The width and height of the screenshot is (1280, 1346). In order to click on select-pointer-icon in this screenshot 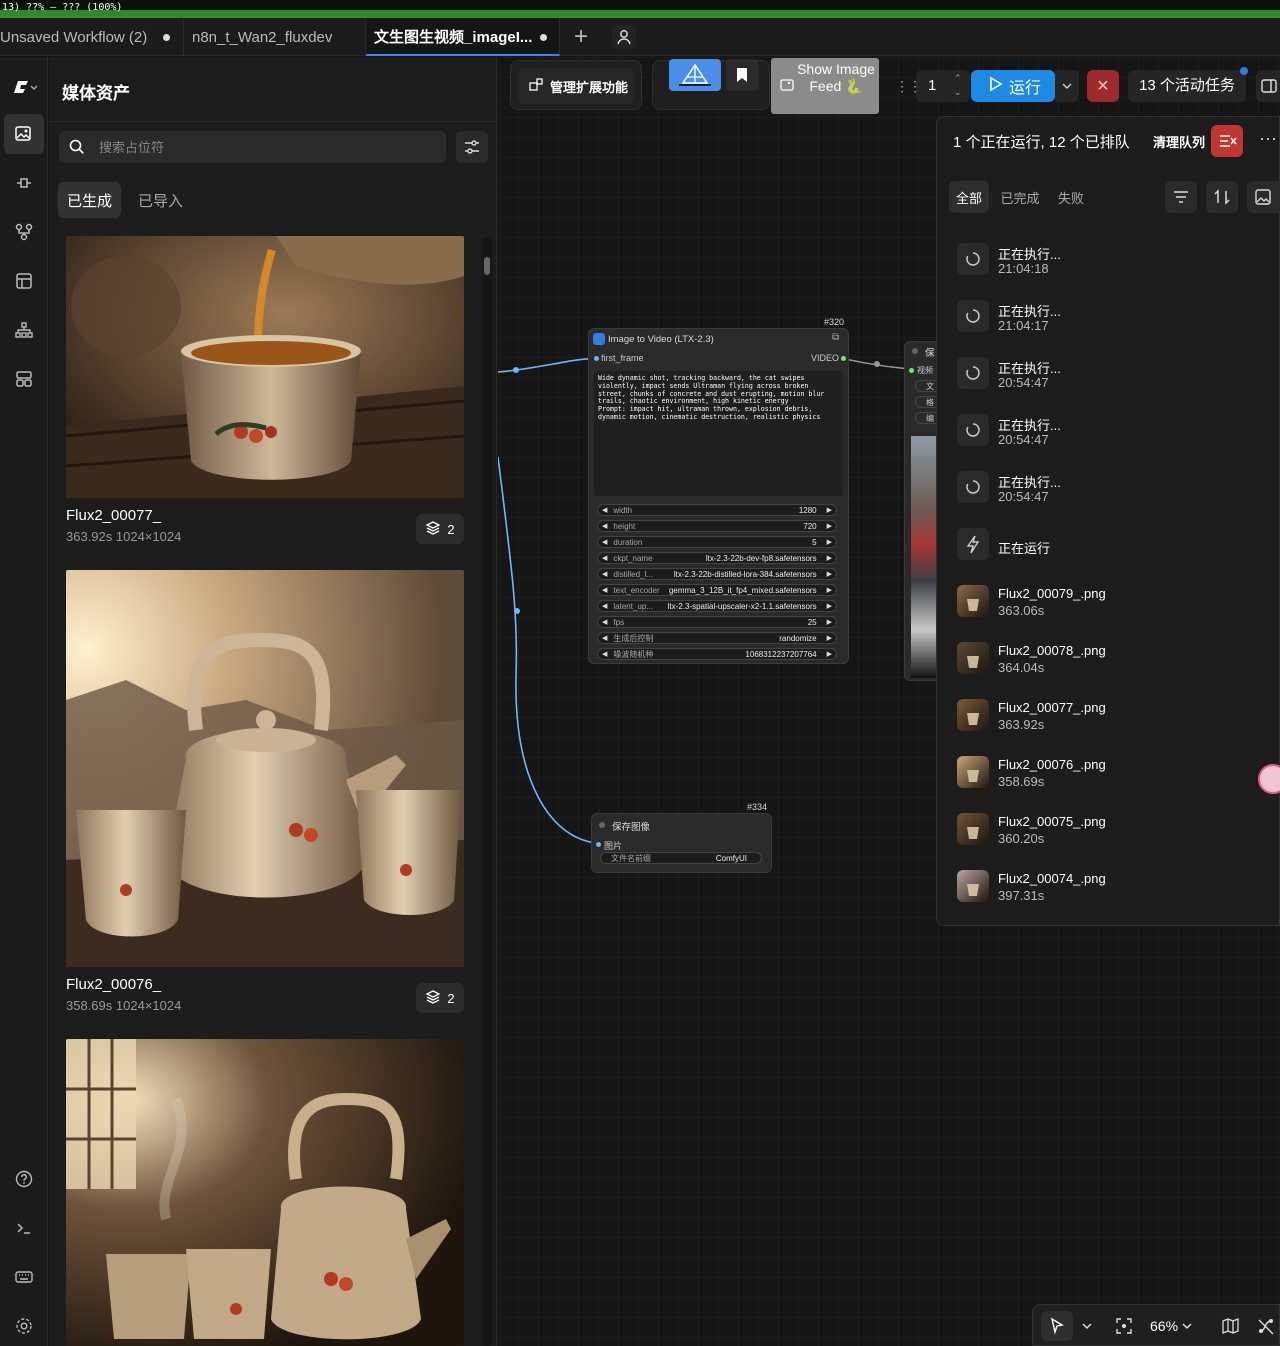, I will do `click(1057, 1326)`.